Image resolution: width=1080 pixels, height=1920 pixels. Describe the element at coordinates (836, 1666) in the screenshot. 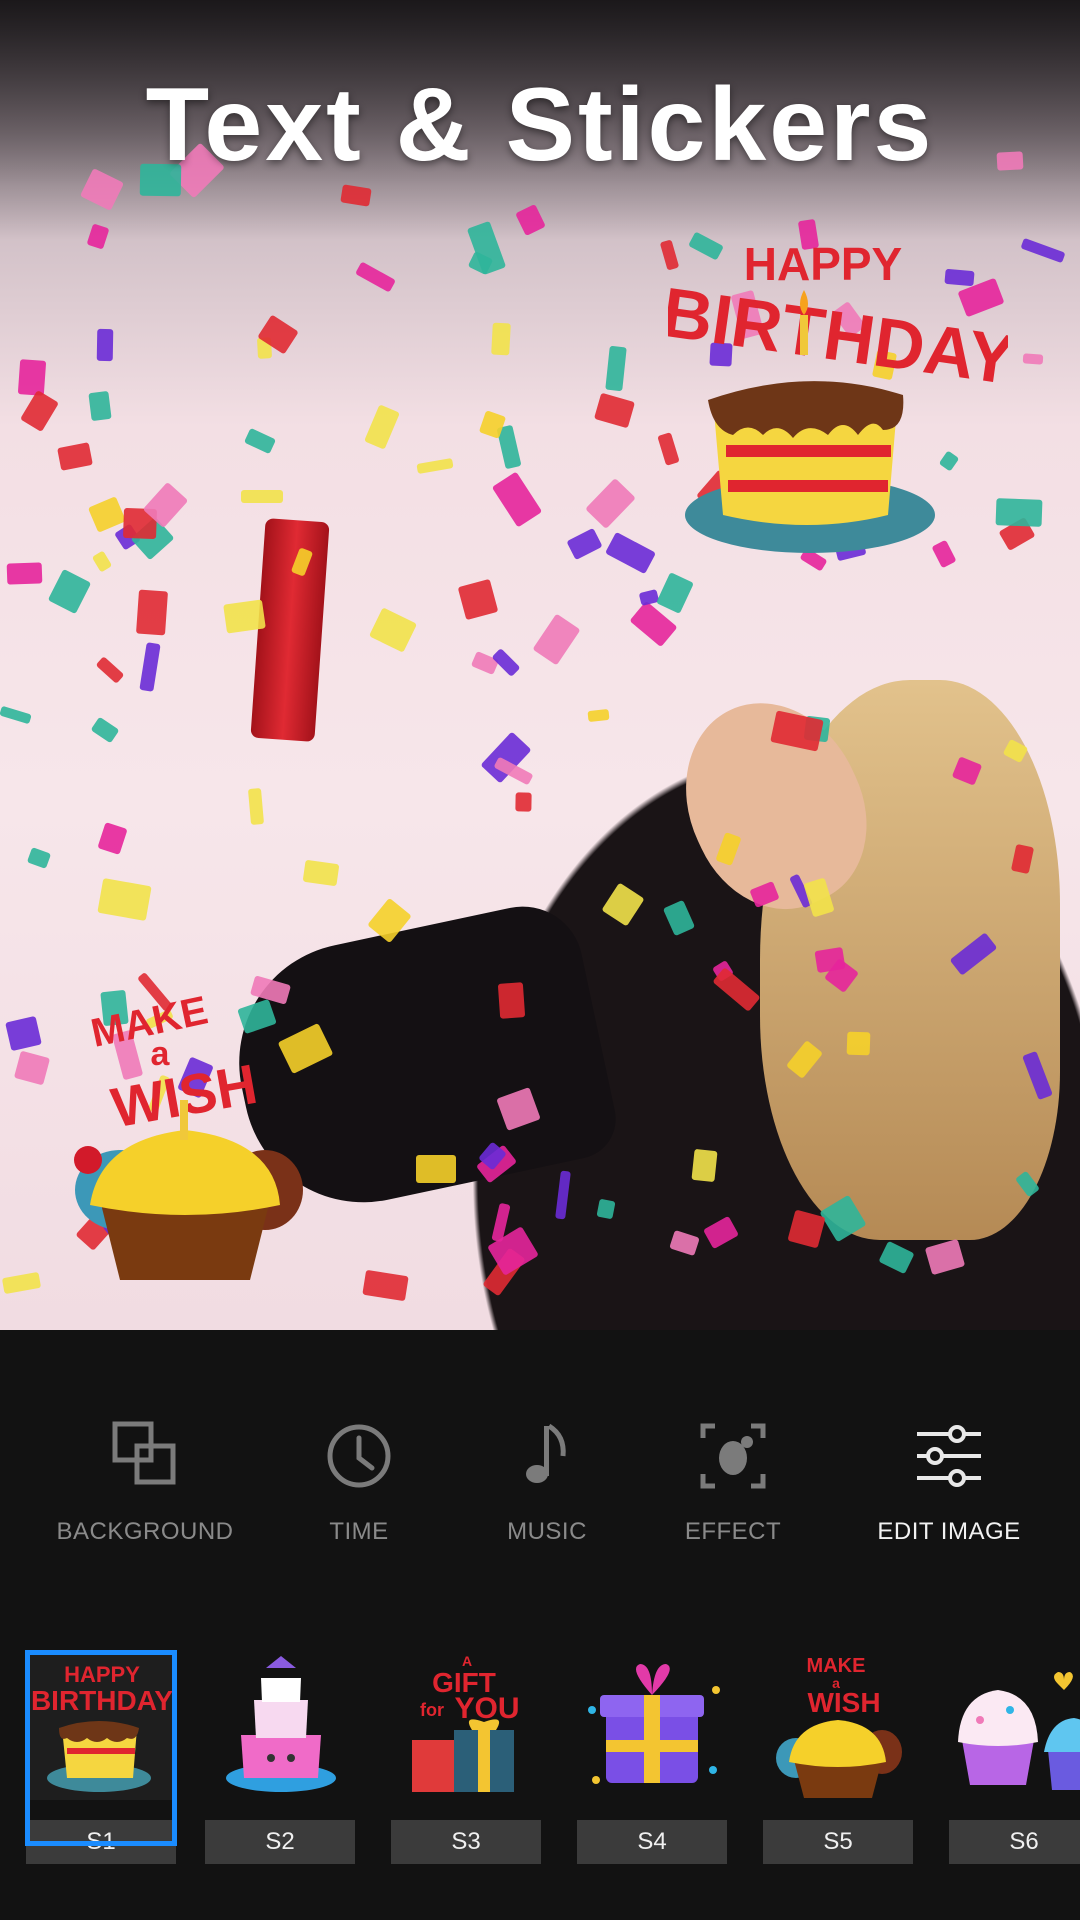

I see `thumb-s5-make-text: MAKE` at that location.